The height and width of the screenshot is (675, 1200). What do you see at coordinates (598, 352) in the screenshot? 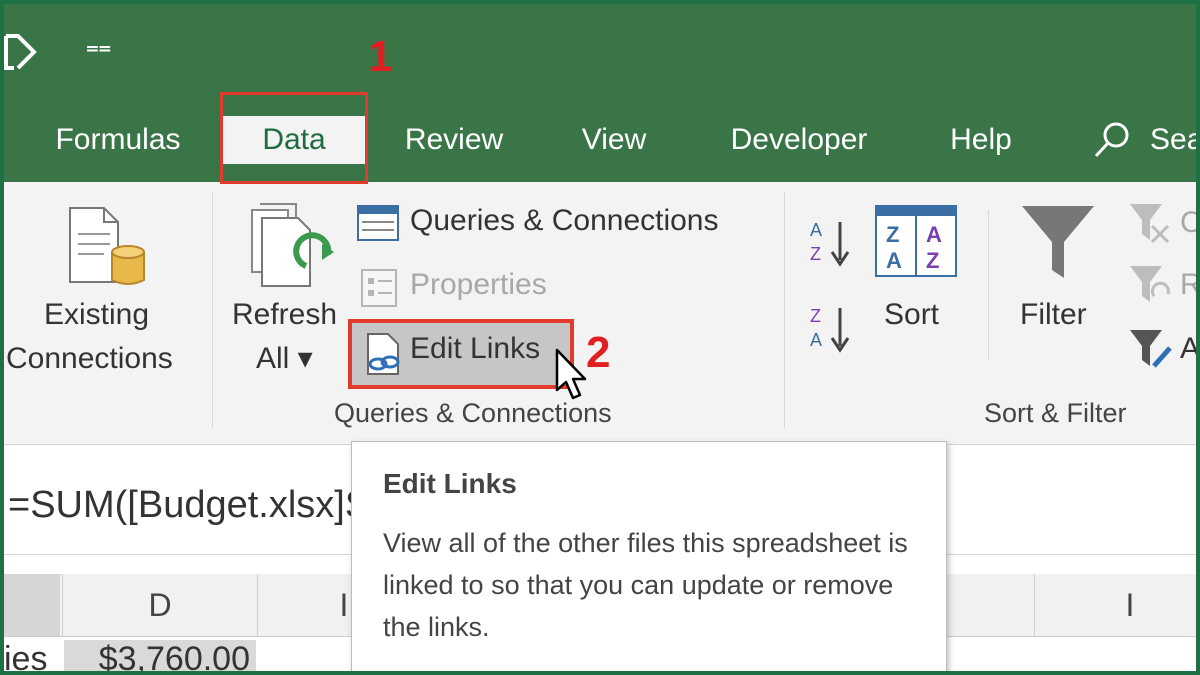
I see `step-2-number: 2` at bounding box center [598, 352].